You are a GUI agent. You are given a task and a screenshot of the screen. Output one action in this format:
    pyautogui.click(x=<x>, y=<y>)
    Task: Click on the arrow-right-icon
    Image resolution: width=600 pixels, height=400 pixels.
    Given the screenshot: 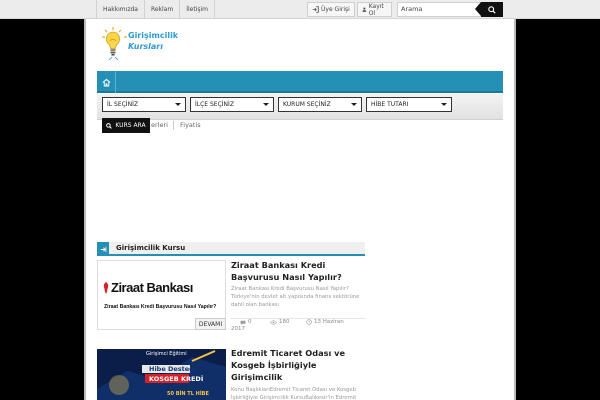 What is the action you would take?
    pyautogui.click(x=103, y=249)
    